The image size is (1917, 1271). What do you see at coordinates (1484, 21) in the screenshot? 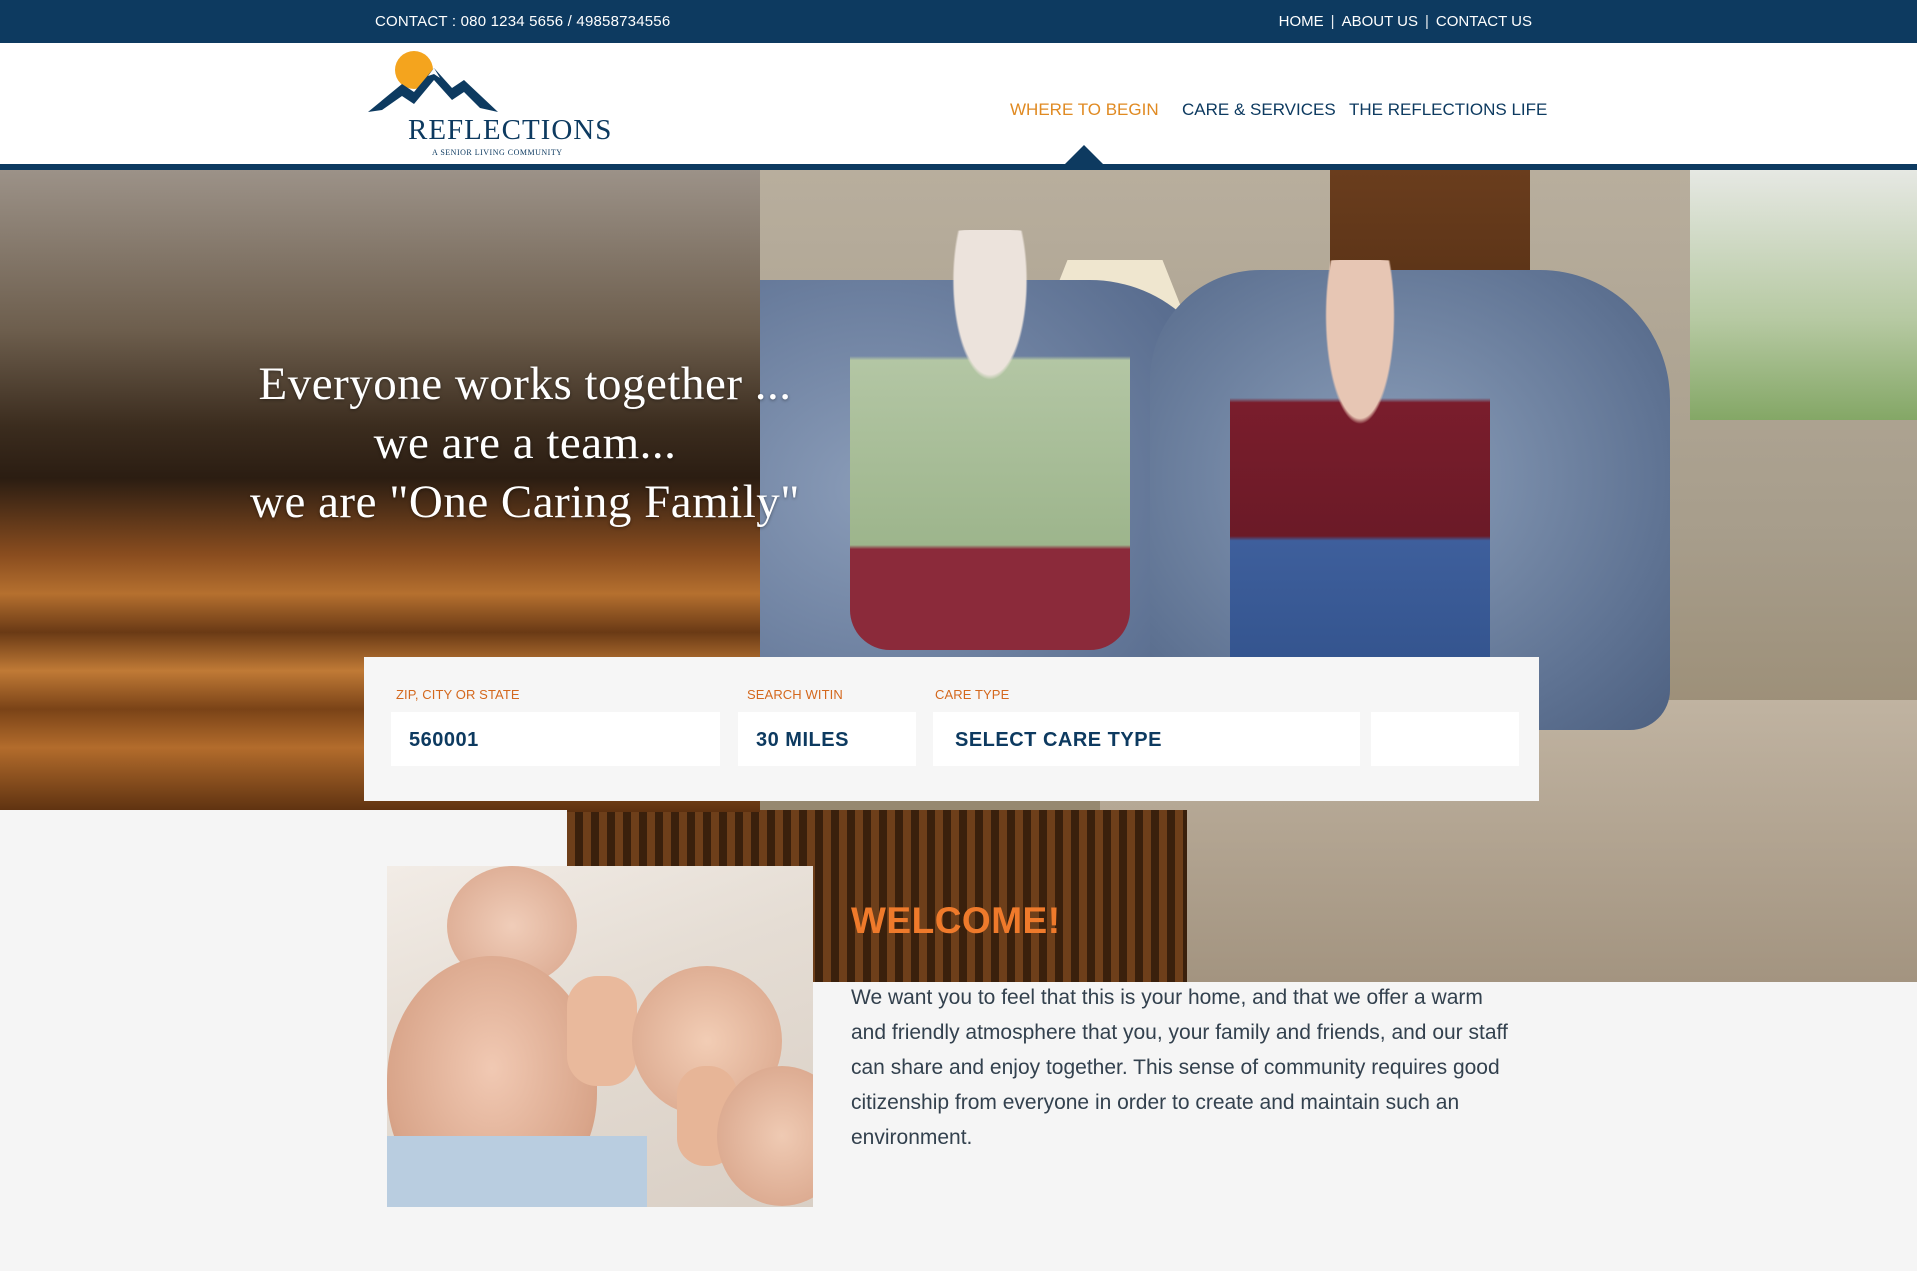
I see `top-link-contact-us: CONTACT US` at bounding box center [1484, 21].